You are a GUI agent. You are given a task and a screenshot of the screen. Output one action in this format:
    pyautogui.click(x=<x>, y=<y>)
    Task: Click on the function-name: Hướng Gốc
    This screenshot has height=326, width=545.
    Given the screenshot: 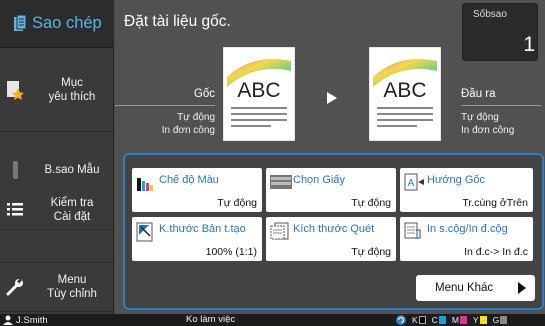 What is the action you would take?
    pyautogui.click(x=456, y=180)
    